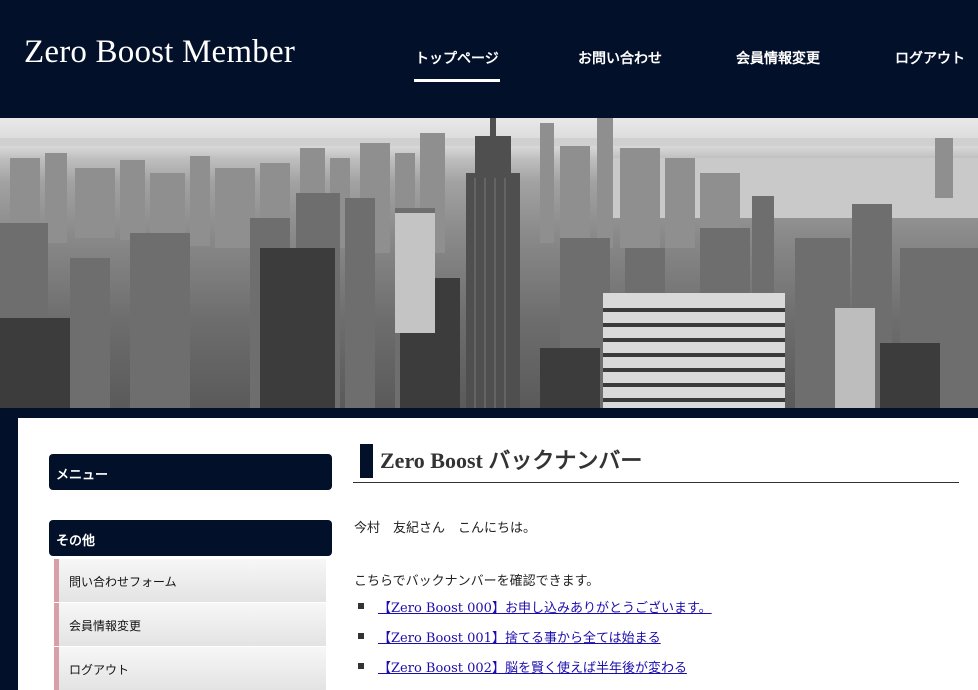 The image size is (978, 690). Describe the element at coordinates (123, 582) in the screenshot. I see `sidebar-item-label: 問い合わせフォーム` at that location.